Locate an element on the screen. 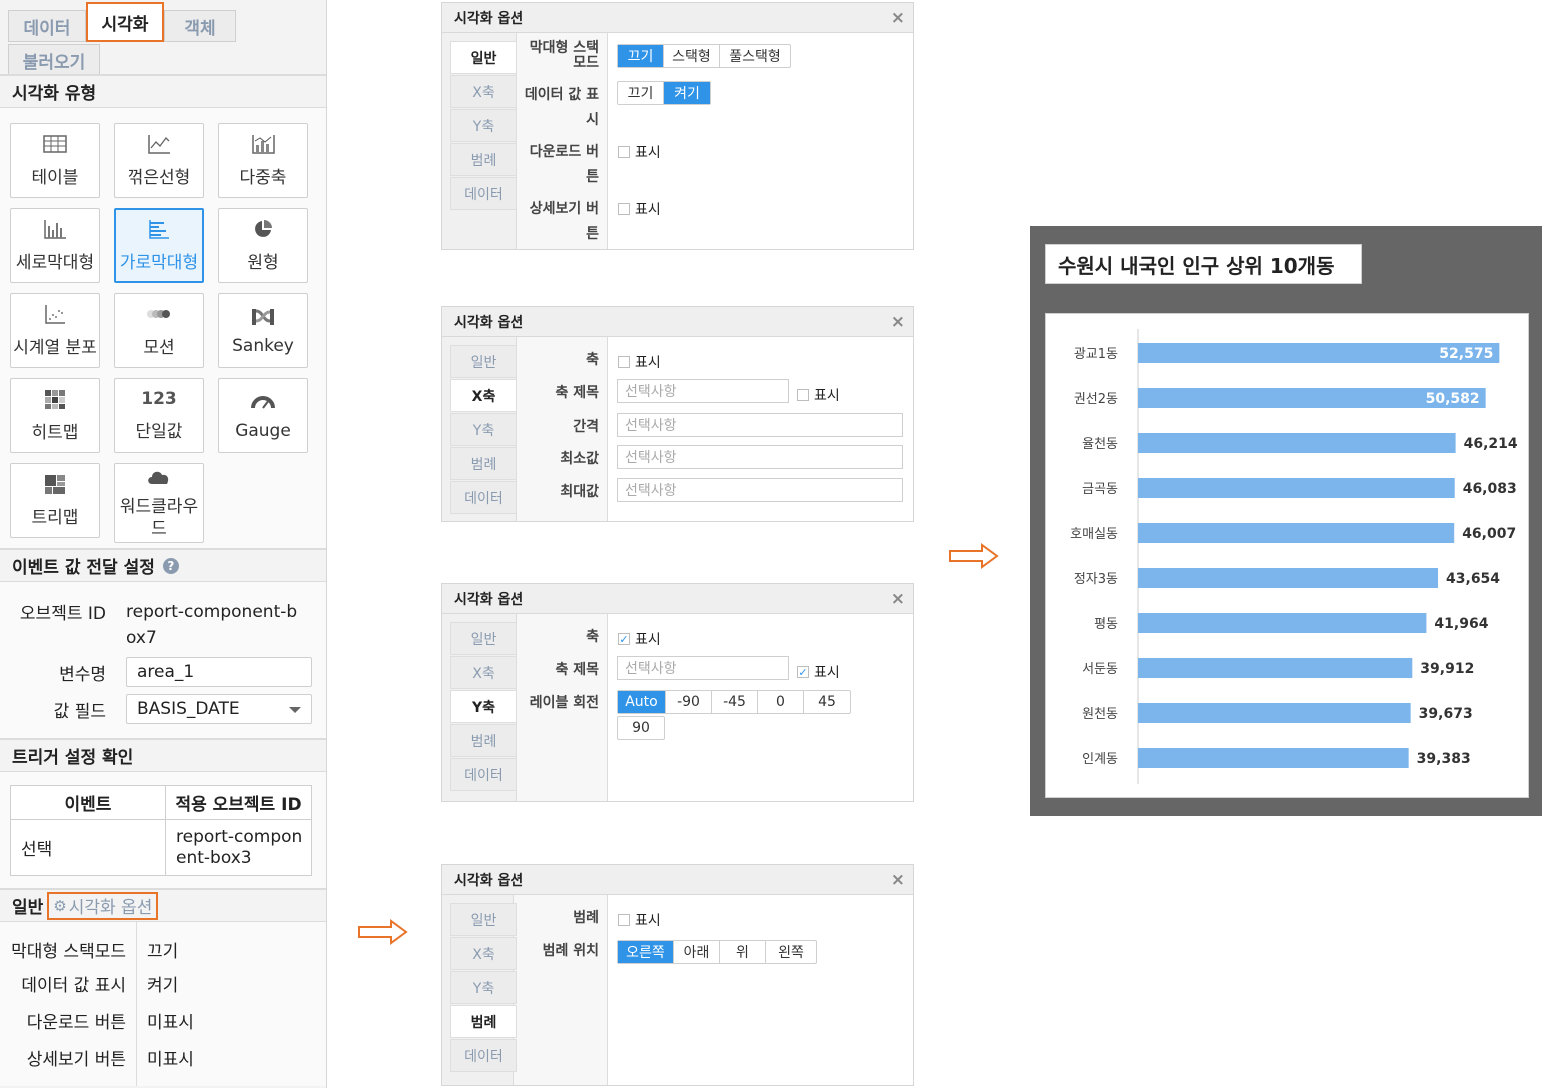 The width and height of the screenshot is (1542, 1088). legend-top-option: 위 is located at coordinates (743, 952).